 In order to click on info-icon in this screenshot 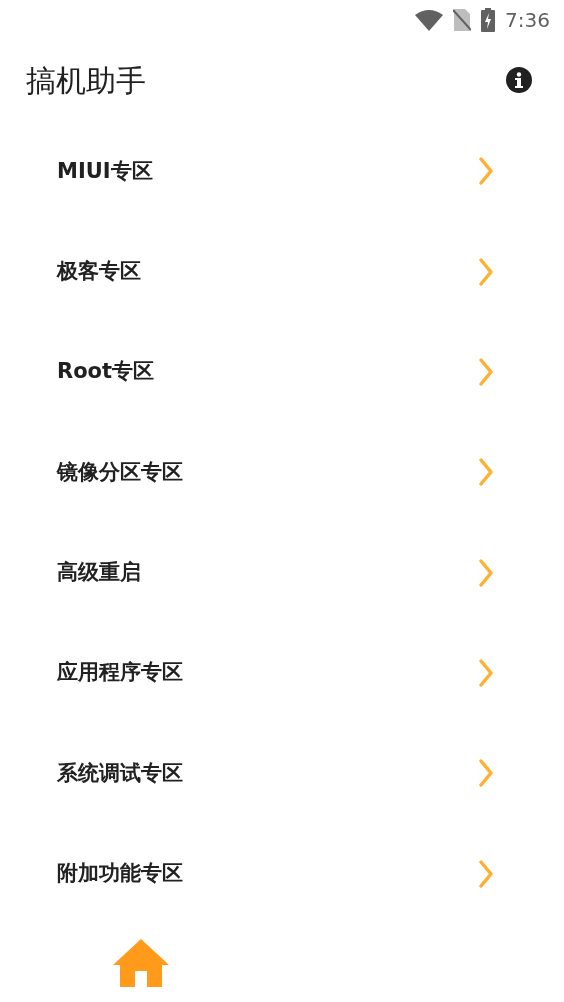, I will do `click(519, 80)`.